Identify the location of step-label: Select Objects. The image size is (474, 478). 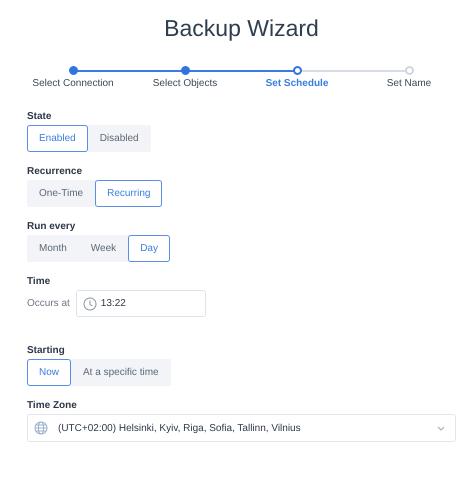
(185, 83).